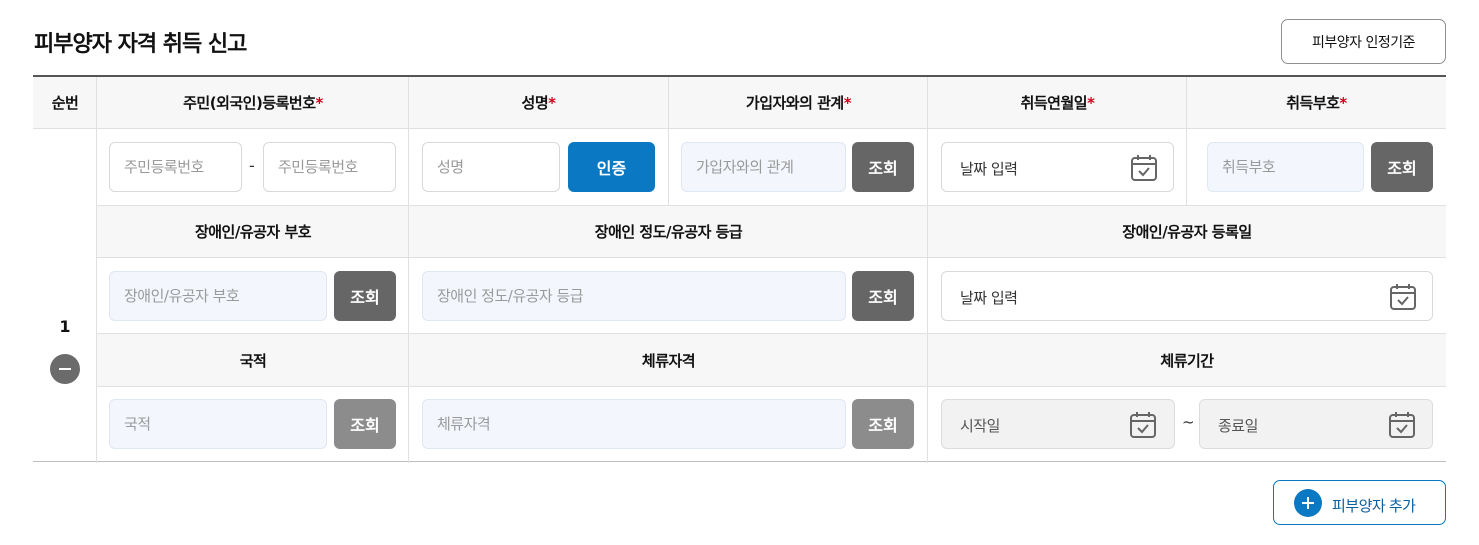 The width and height of the screenshot is (1479, 545). Describe the element at coordinates (1402, 167) in the screenshot. I see `acq-code-lookup-button: 조회` at that location.